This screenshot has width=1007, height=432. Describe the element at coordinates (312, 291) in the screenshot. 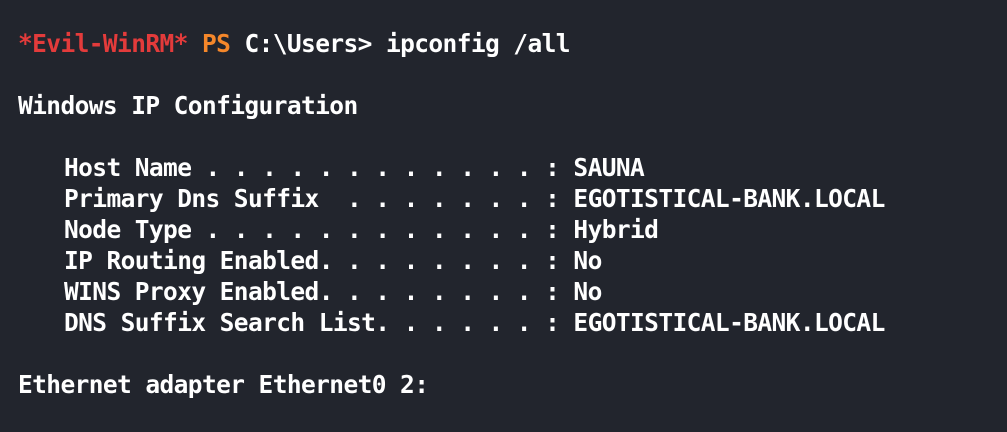

I see `entry-label: WINS Proxy Enabled. . . . . . . . :` at that location.